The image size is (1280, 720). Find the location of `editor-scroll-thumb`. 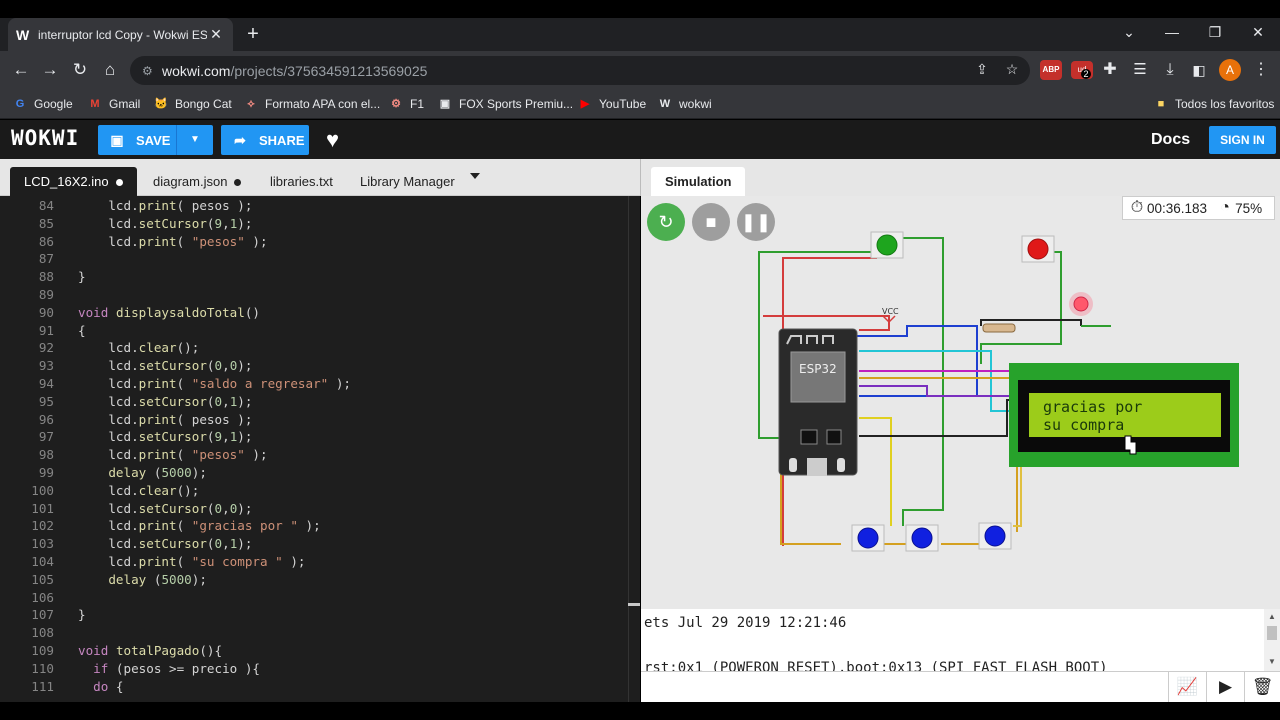

editor-scroll-thumb is located at coordinates (634, 604).